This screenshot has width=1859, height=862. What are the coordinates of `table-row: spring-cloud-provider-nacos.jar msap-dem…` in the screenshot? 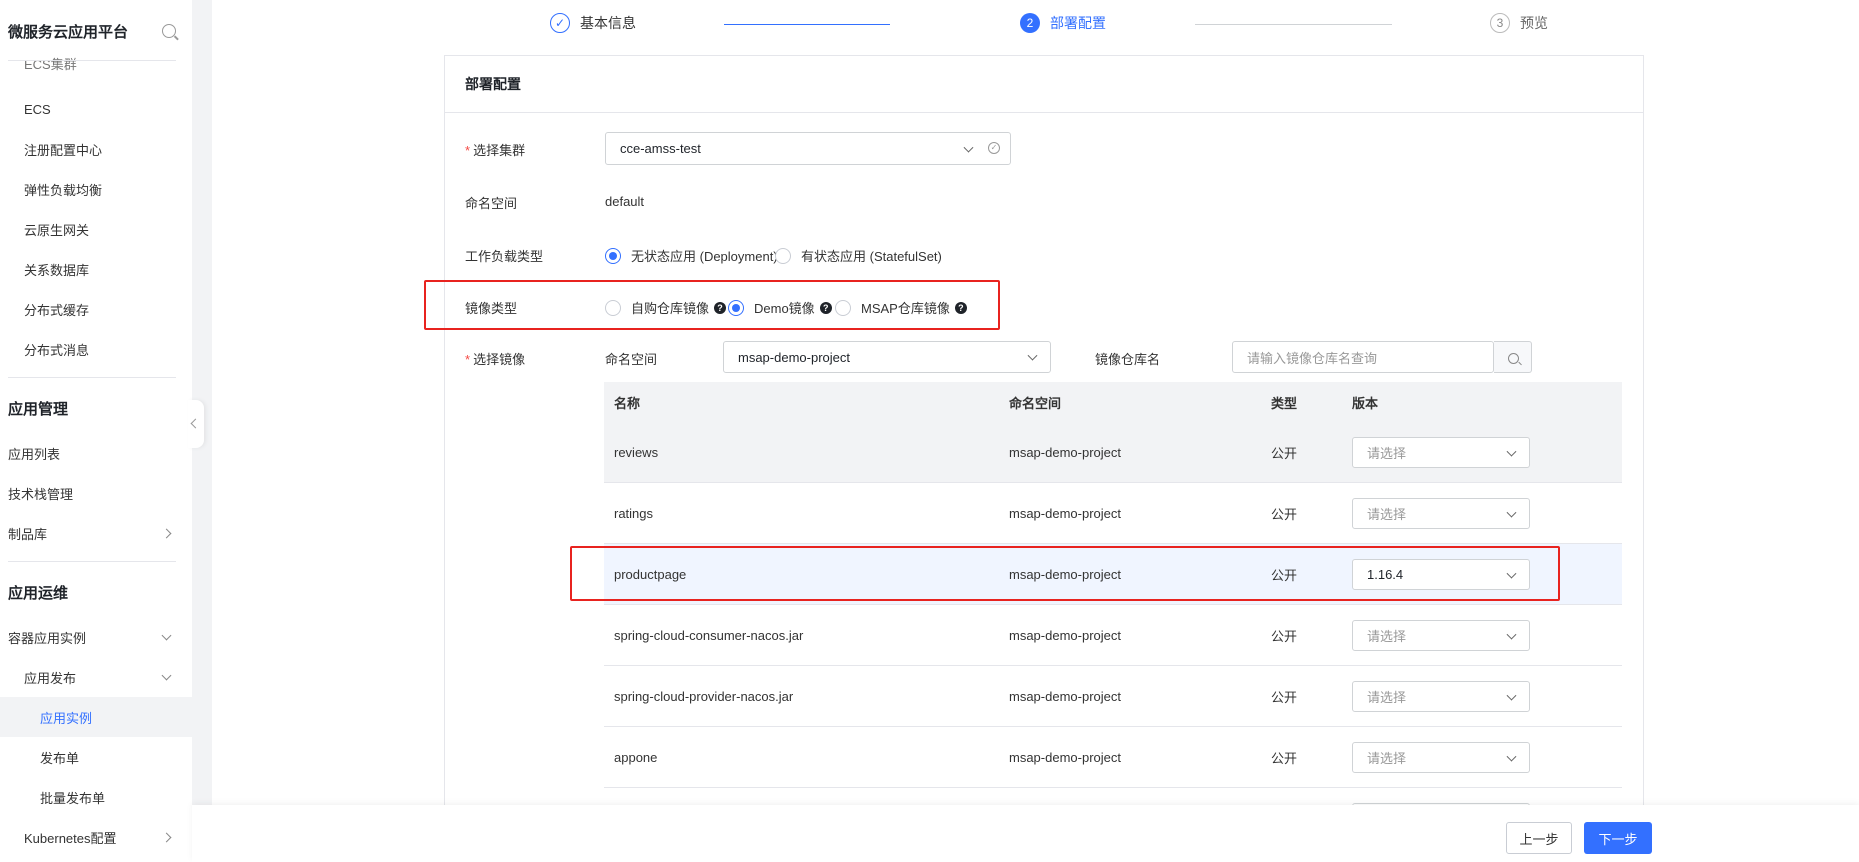 It's located at (1113, 696).